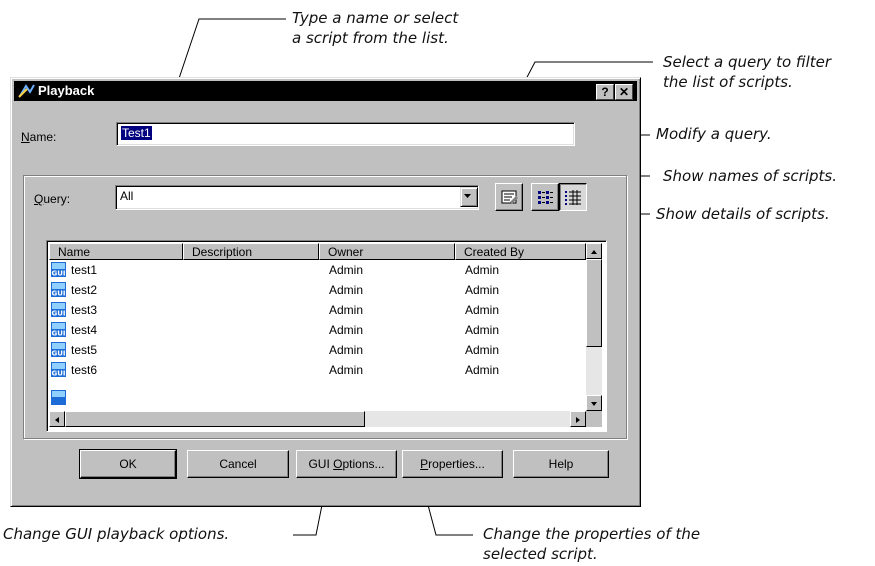 This screenshot has width=875, height=566. I want to click on row-name: test5, so click(84, 350).